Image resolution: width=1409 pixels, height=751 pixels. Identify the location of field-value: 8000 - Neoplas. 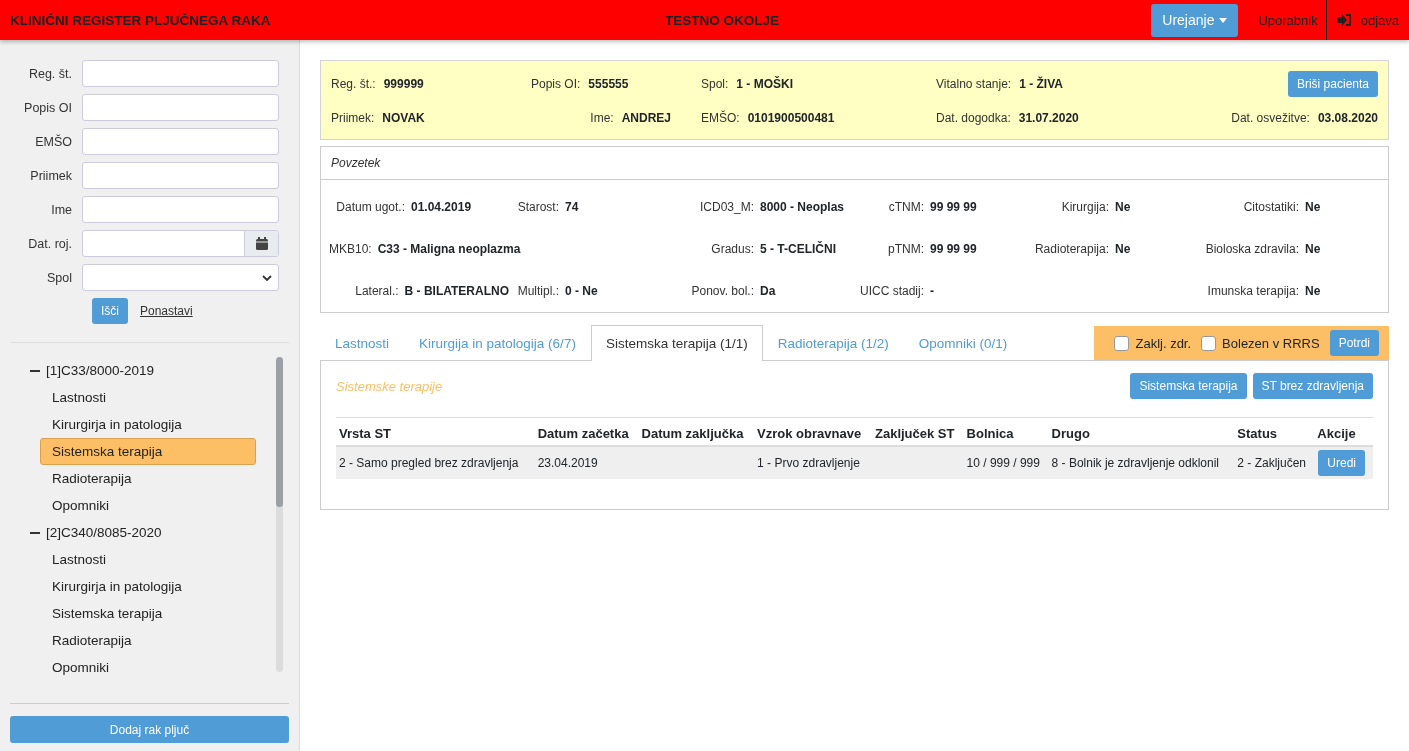
(802, 207).